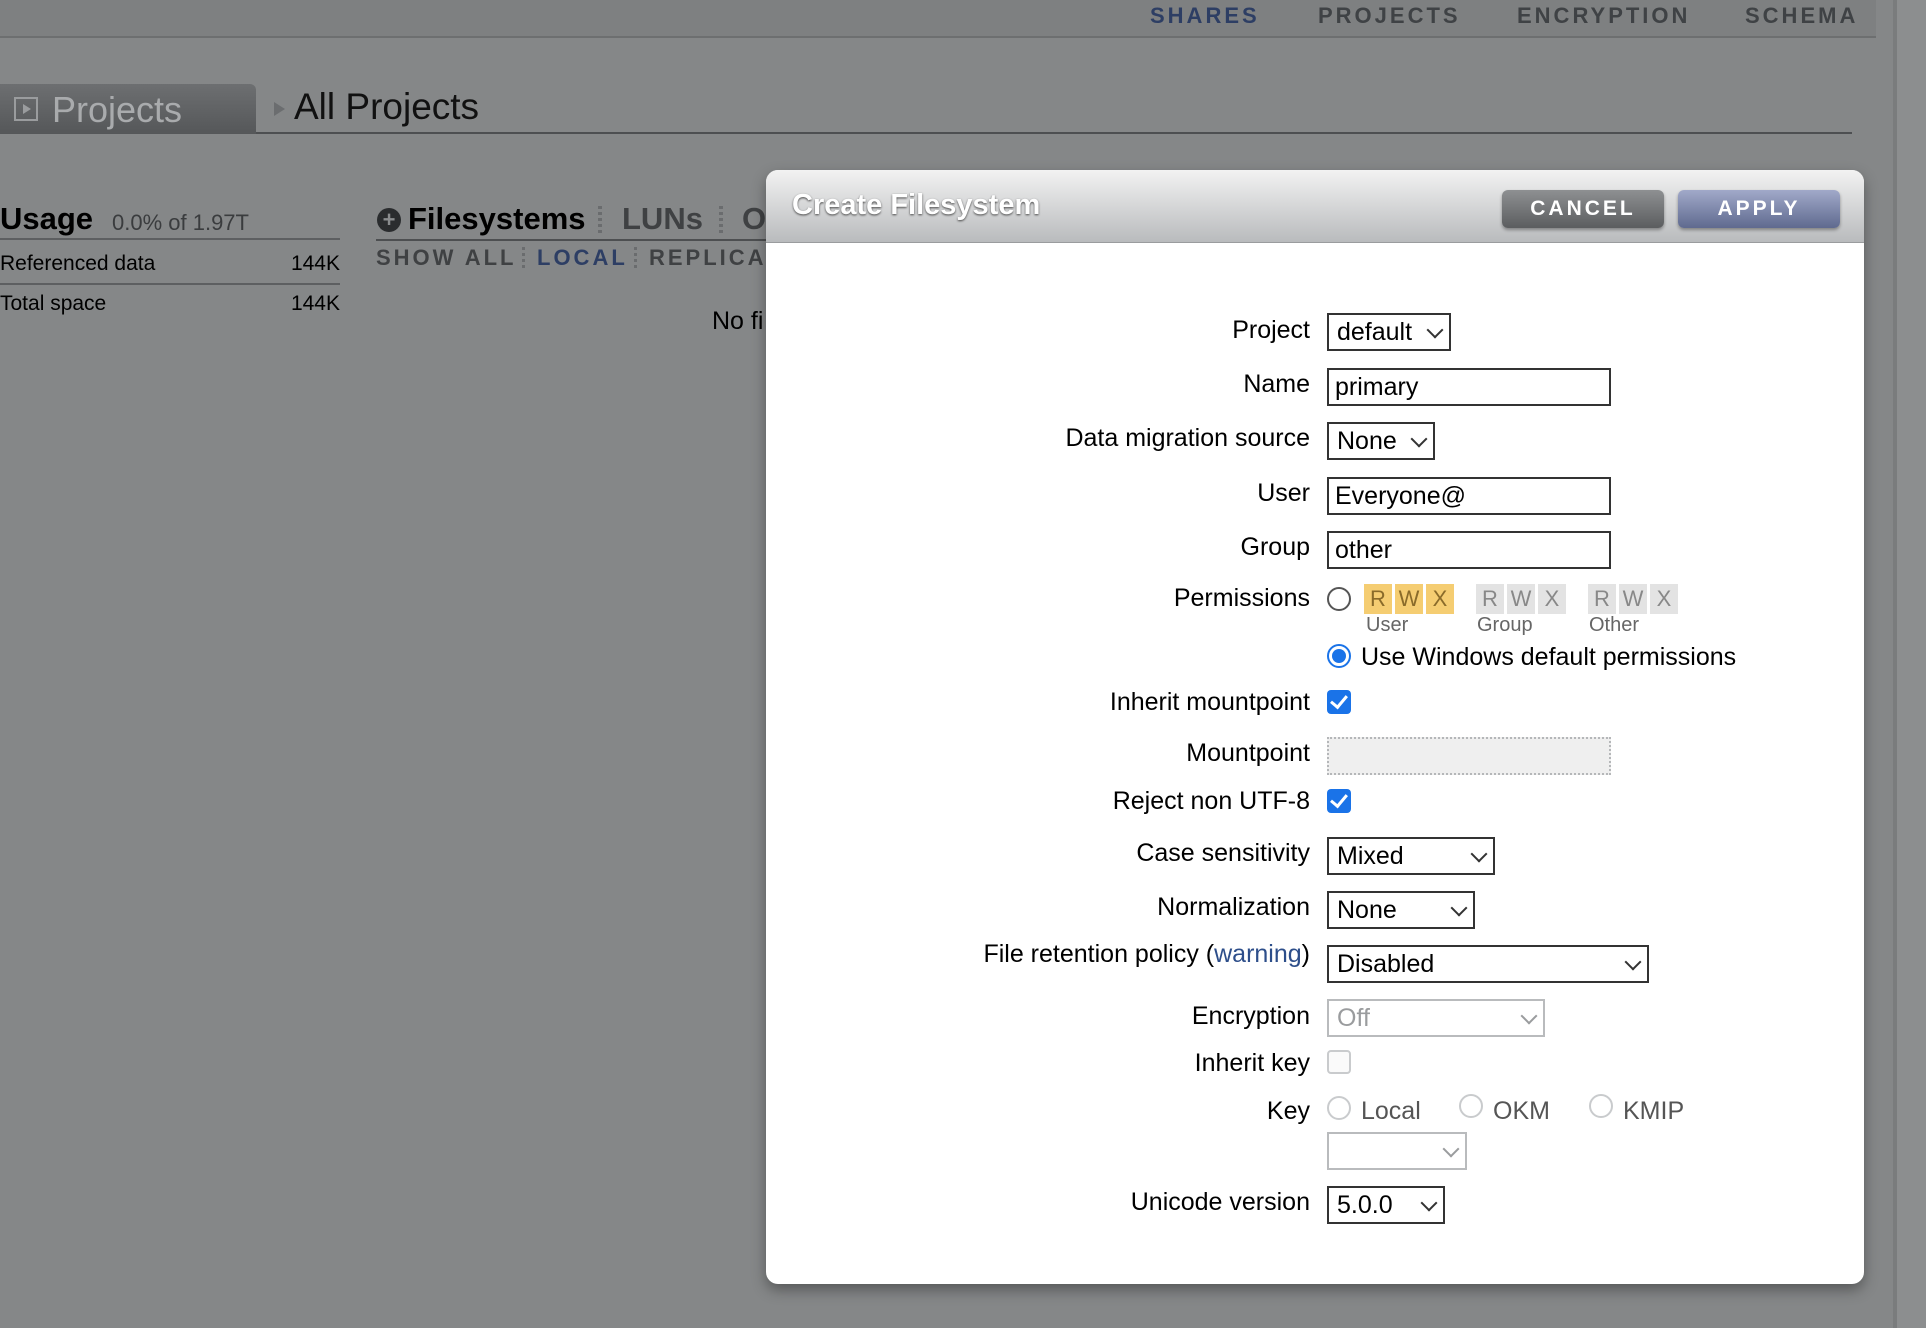 The width and height of the screenshot is (1926, 1328). I want to click on name-input: primary, so click(1469, 387).